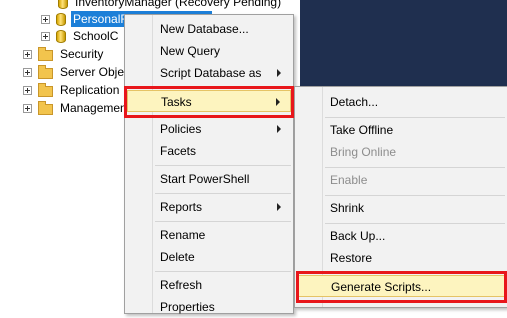  Describe the element at coordinates (347, 208) in the screenshot. I see `menu-item-label: Shrink` at that location.